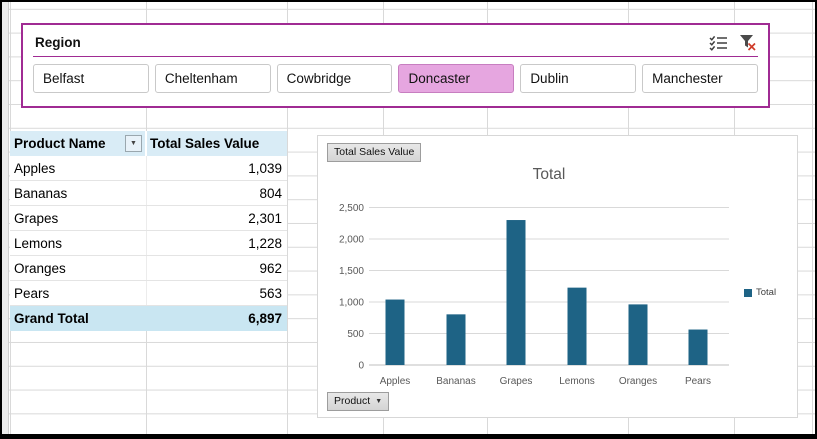 The height and width of the screenshot is (439, 817). Describe the element at coordinates (78, 318) in the screenshot. I see `grand-total-label: Grand Total` at that location.